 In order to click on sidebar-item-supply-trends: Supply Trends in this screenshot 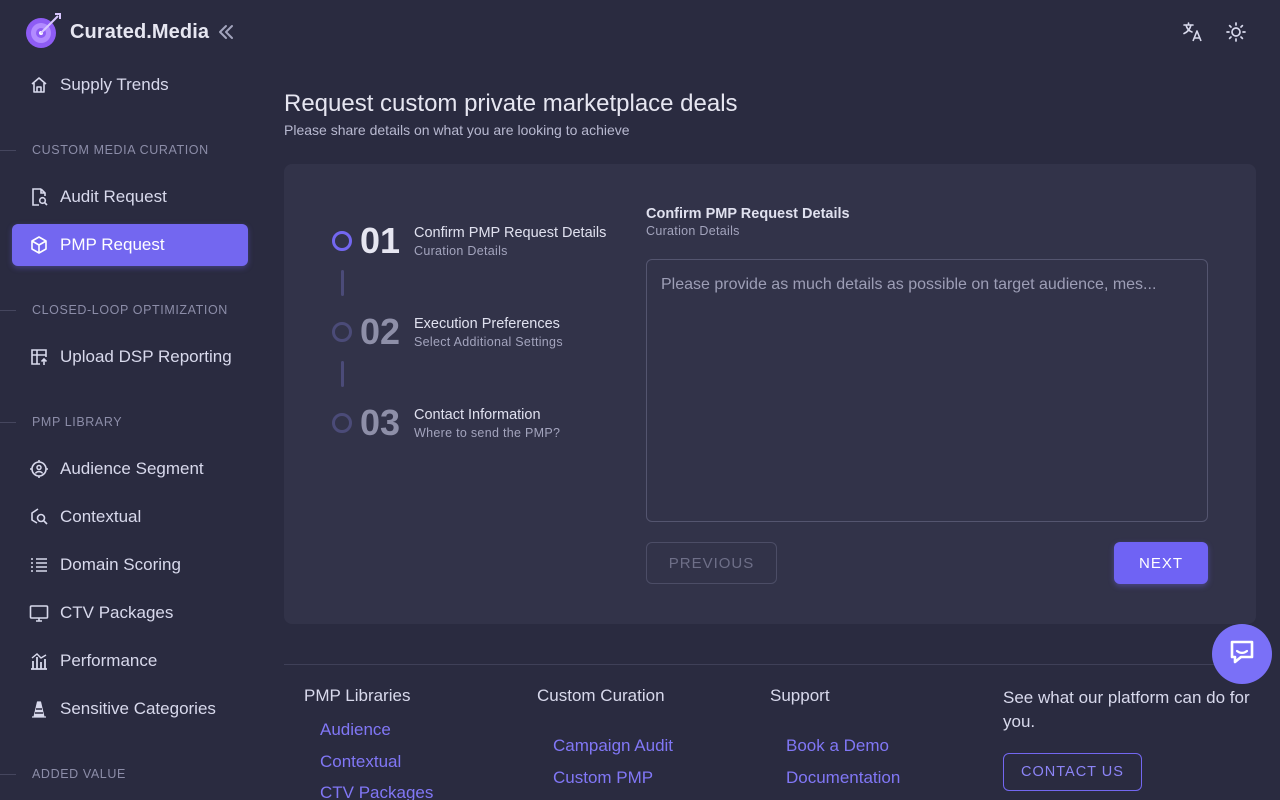, I will do `click(130, 85)`.